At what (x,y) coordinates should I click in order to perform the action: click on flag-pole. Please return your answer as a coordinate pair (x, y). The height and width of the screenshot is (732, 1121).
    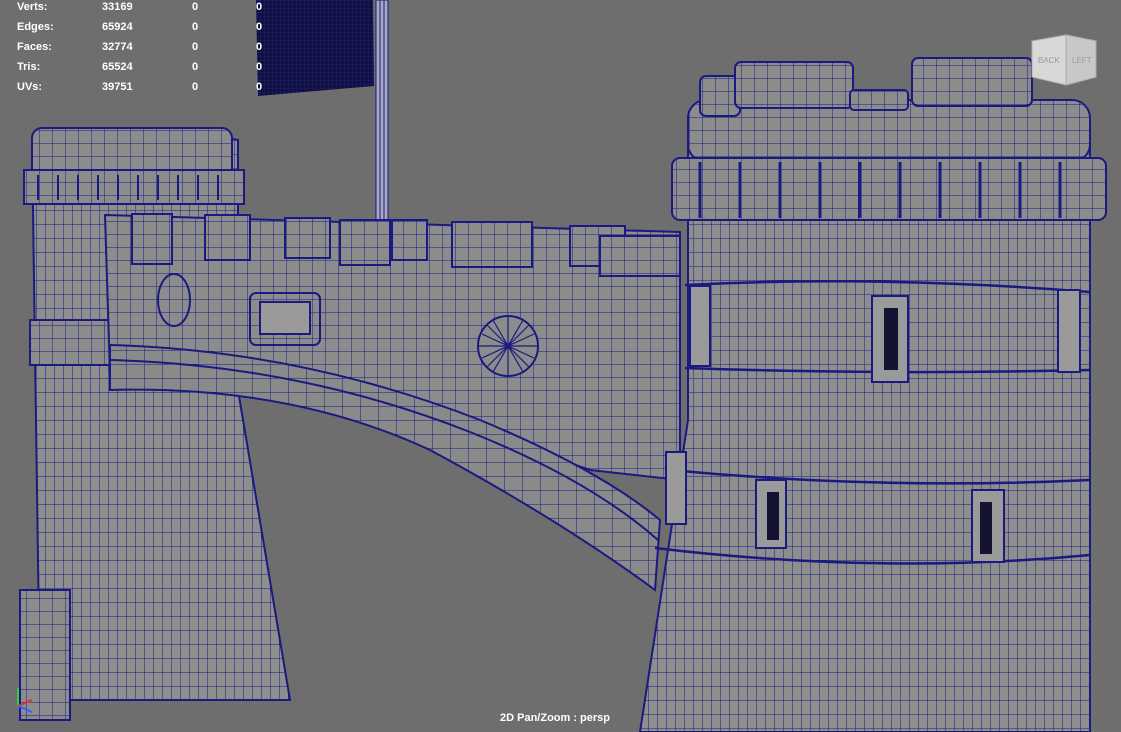
    Looking at the image, I should click on (382, 113).